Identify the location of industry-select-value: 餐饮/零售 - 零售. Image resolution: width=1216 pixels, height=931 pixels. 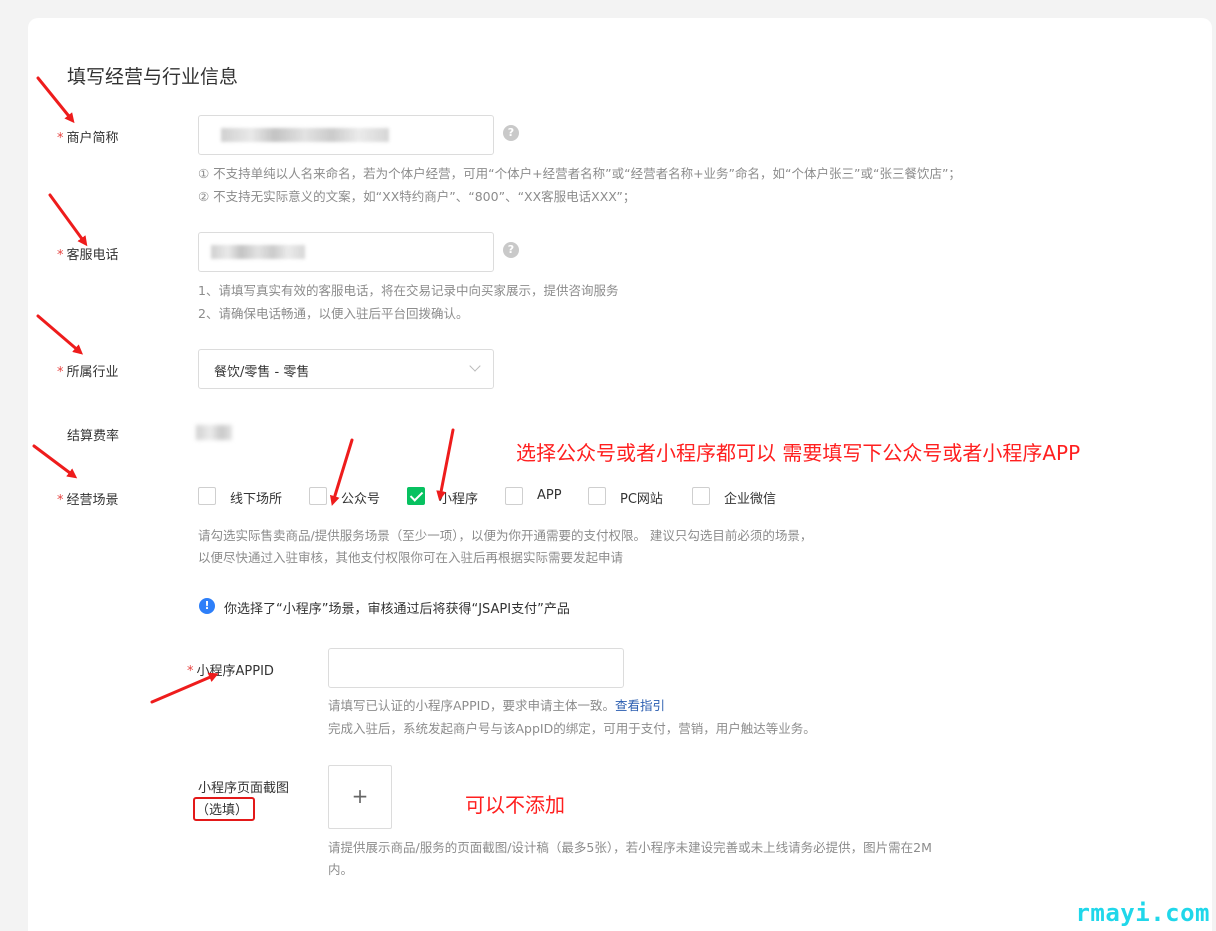
(262, 372).